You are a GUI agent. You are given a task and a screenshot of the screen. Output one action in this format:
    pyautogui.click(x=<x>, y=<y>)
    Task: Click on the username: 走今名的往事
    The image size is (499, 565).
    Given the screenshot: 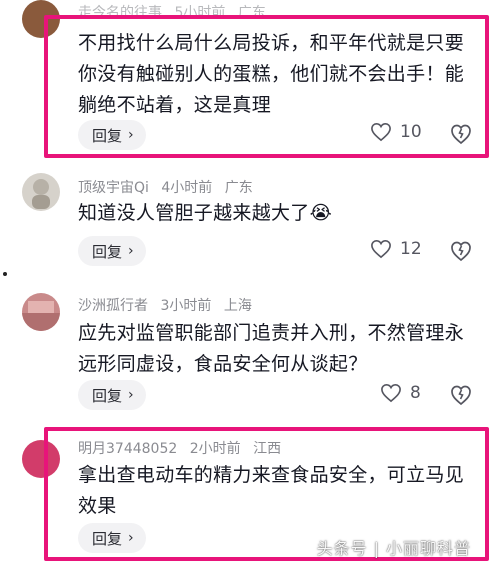 What is the action you would take?
    pyautogui.click(x=120, y=13)
    